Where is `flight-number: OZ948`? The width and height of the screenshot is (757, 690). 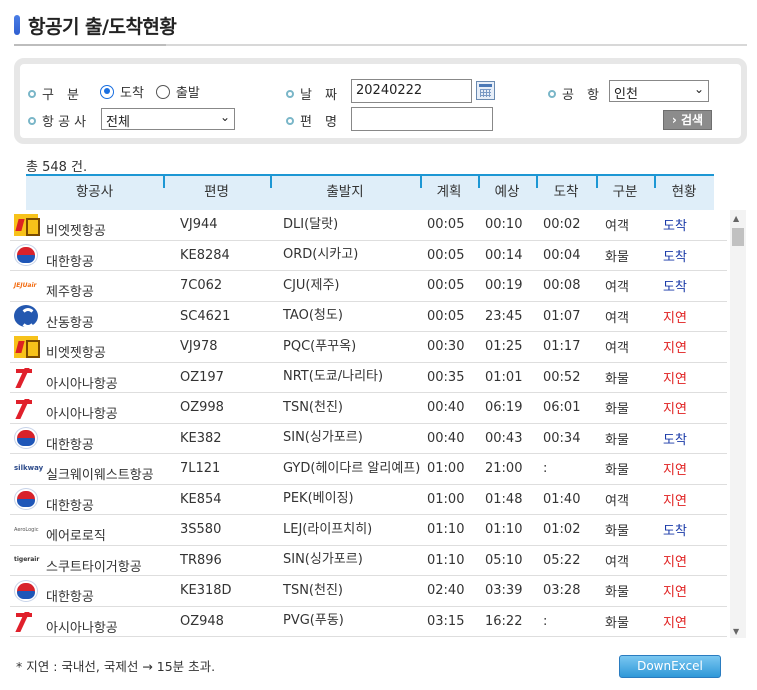
flight-number: OZ948 is located at coordinates (202, 621).